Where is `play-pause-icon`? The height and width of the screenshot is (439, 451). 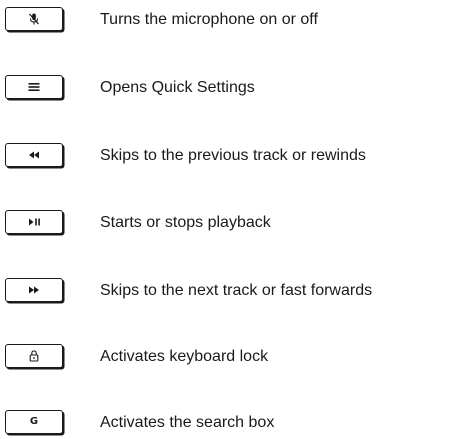 play-pause-icon is located at coordinates (34, 222).